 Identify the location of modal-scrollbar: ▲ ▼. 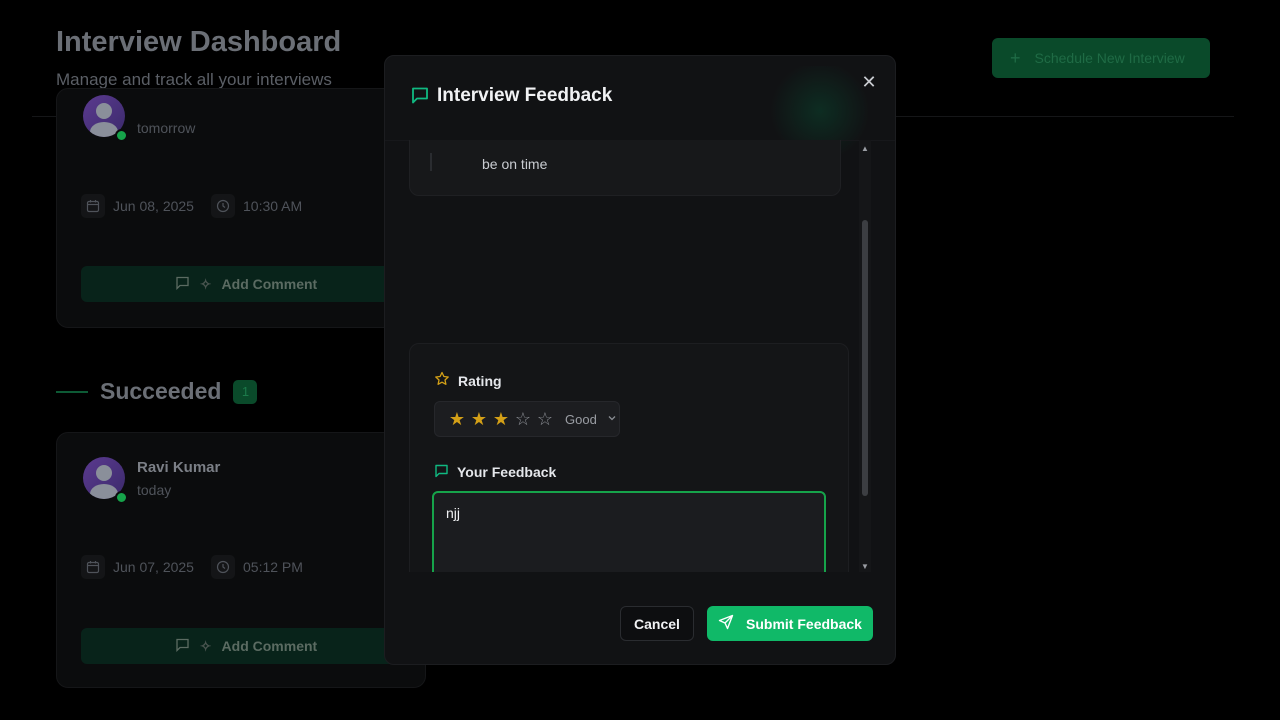
(865, 356).